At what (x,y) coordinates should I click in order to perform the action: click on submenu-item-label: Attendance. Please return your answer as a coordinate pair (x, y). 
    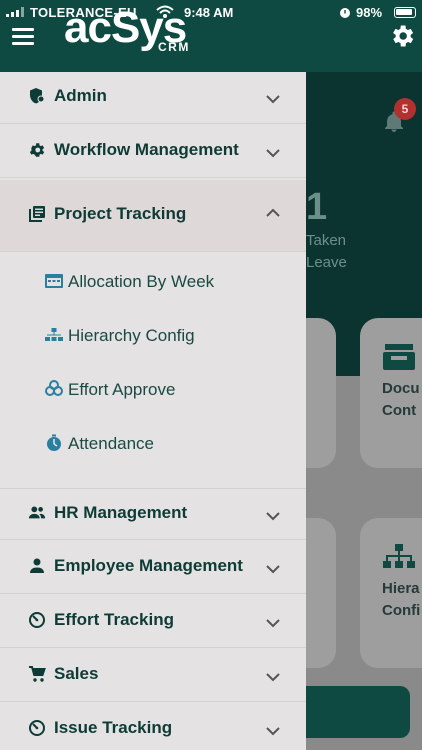
    Looking at the image, I should click on (111, 443).